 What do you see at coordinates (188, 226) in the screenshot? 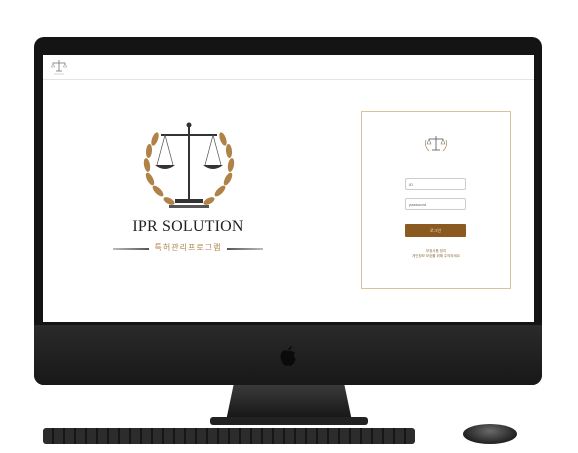
I see `app-title: IPR SOLUTION` at bounding box center [188, 226].